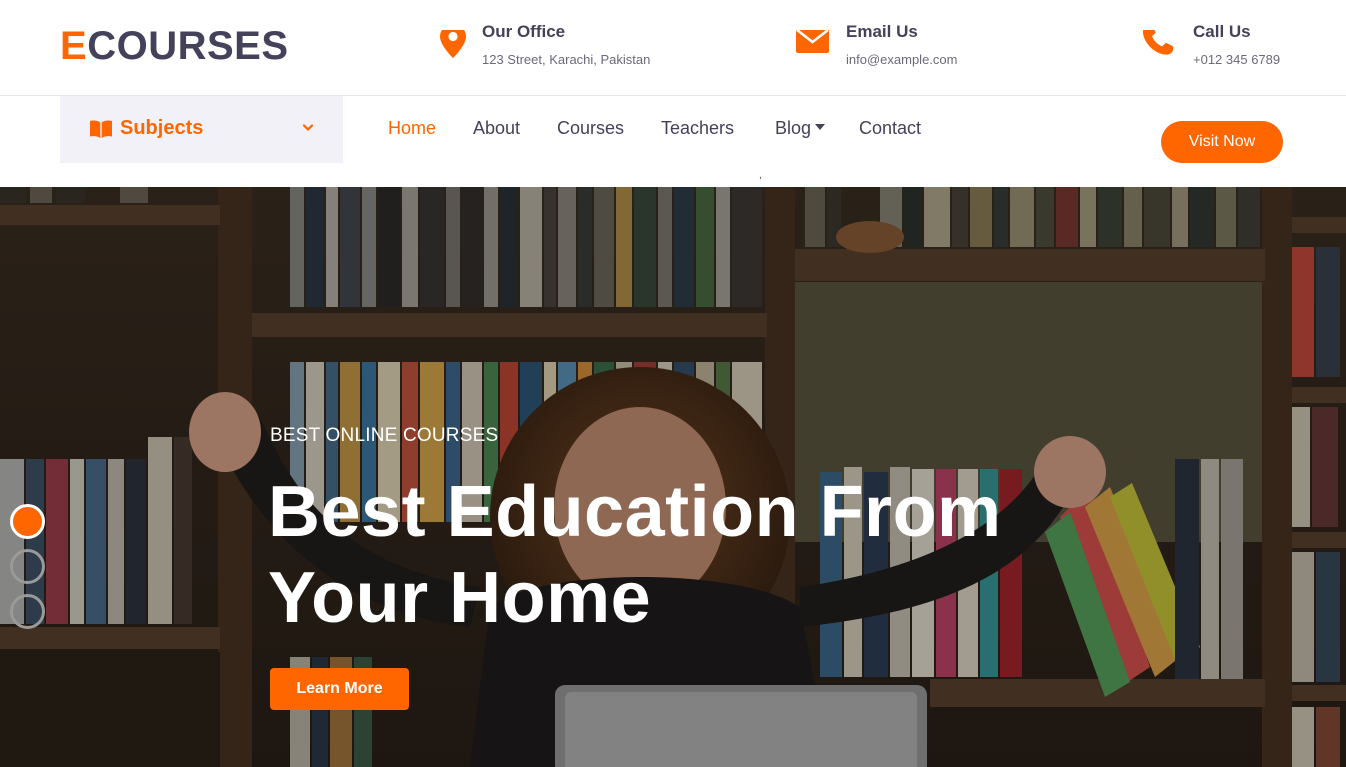 The height and width of the screenshot is (767, 1346). Describe the element at coordinates (384, 435) in the screenshot. I see `hero-eyebrow: BEST ONLINE COURSES` at that location.